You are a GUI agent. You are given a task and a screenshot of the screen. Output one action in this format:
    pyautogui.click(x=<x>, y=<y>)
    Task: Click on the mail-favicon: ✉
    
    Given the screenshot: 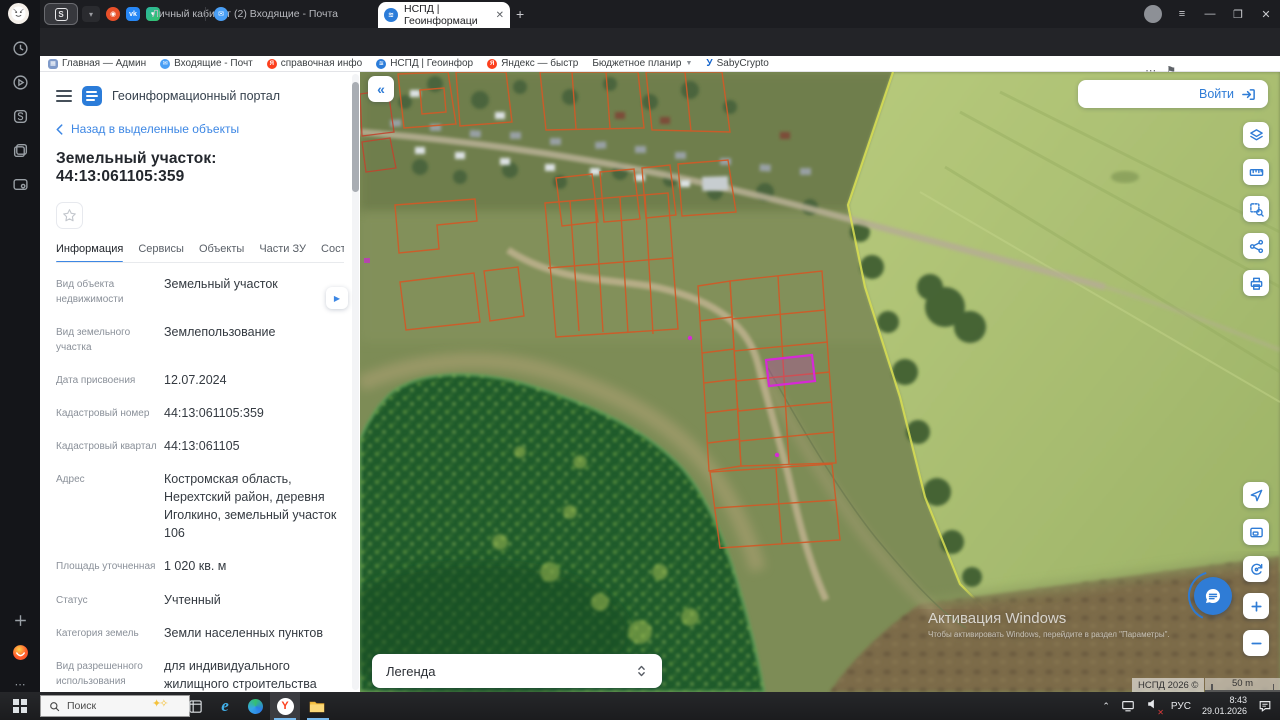 What is the action you would take?
    pyautogui.click(x=221, y=14)
    